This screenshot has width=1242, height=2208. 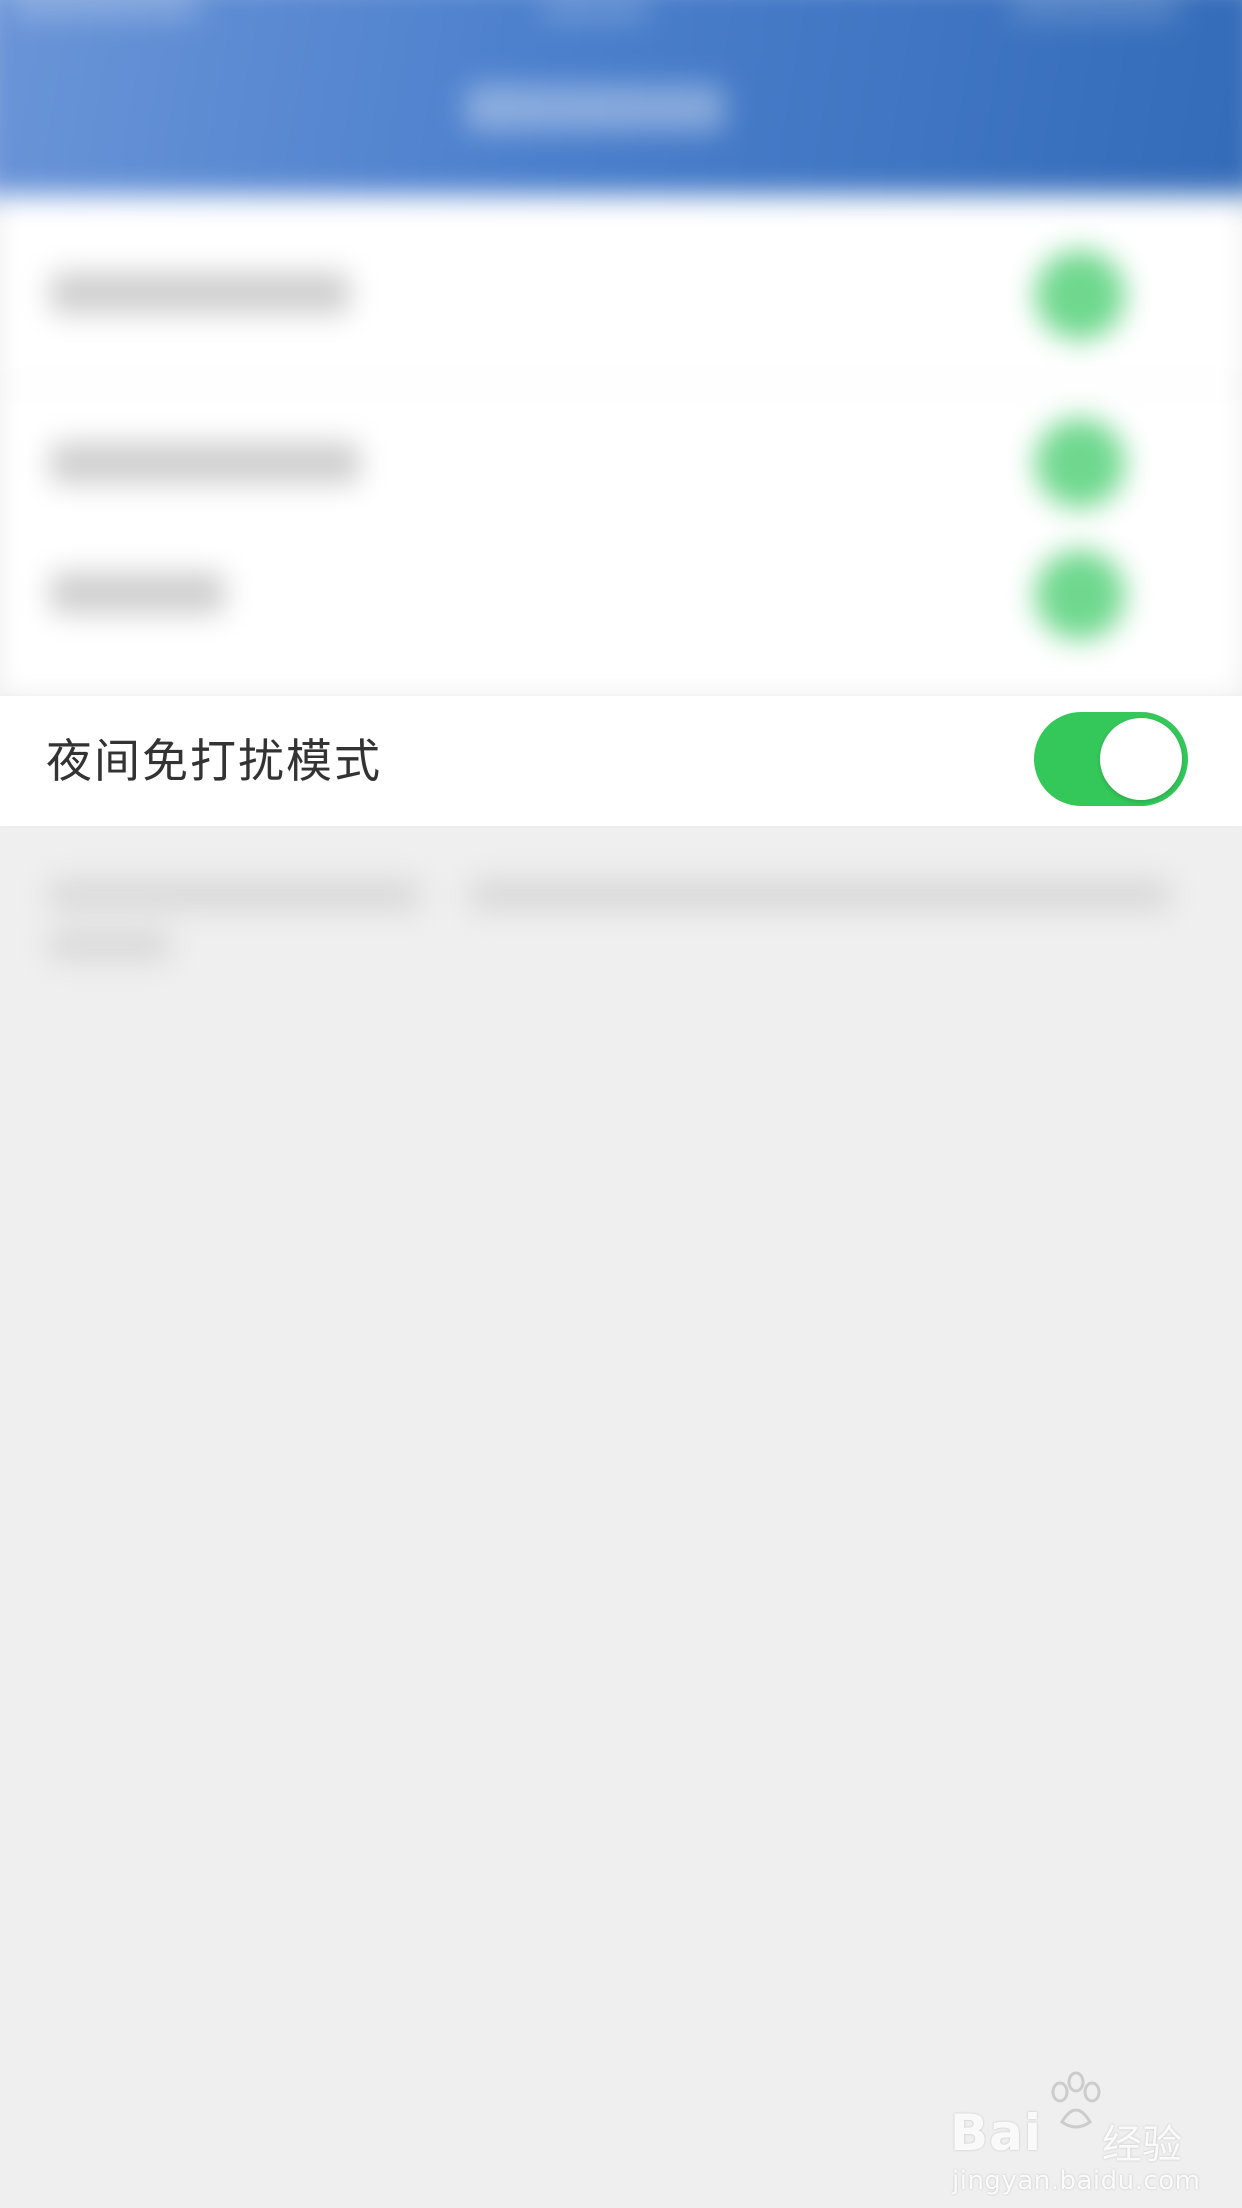 I want to click on night-dnd-label: 夜间免打扰模式, so click(x=214, y=761).